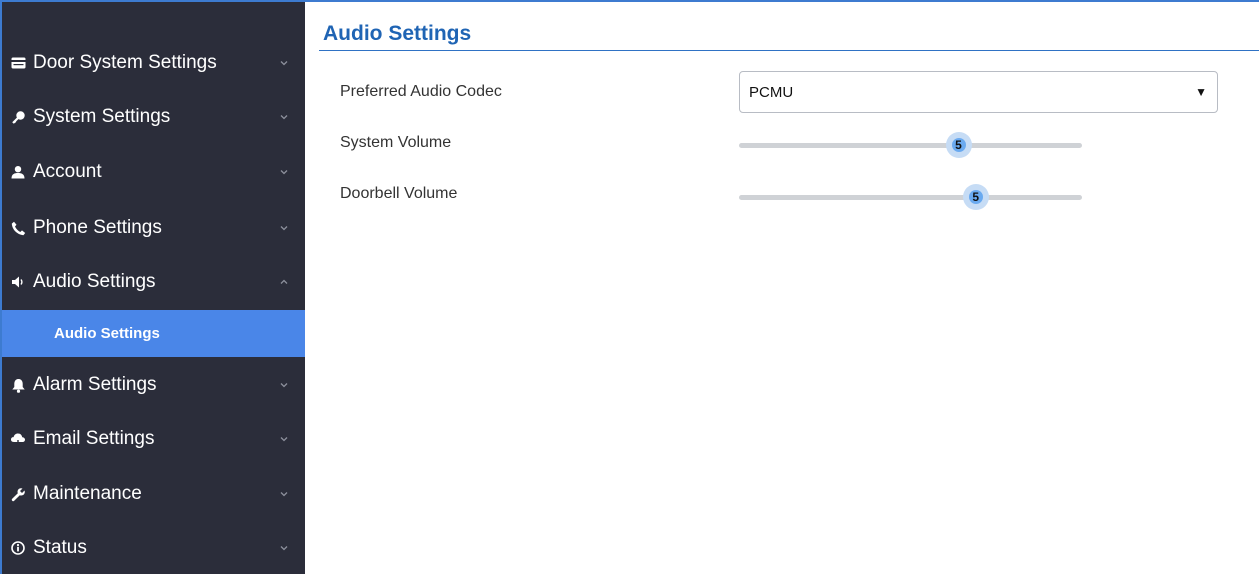  I want to click on sidebar-item-label: Status, so click(60, 547).